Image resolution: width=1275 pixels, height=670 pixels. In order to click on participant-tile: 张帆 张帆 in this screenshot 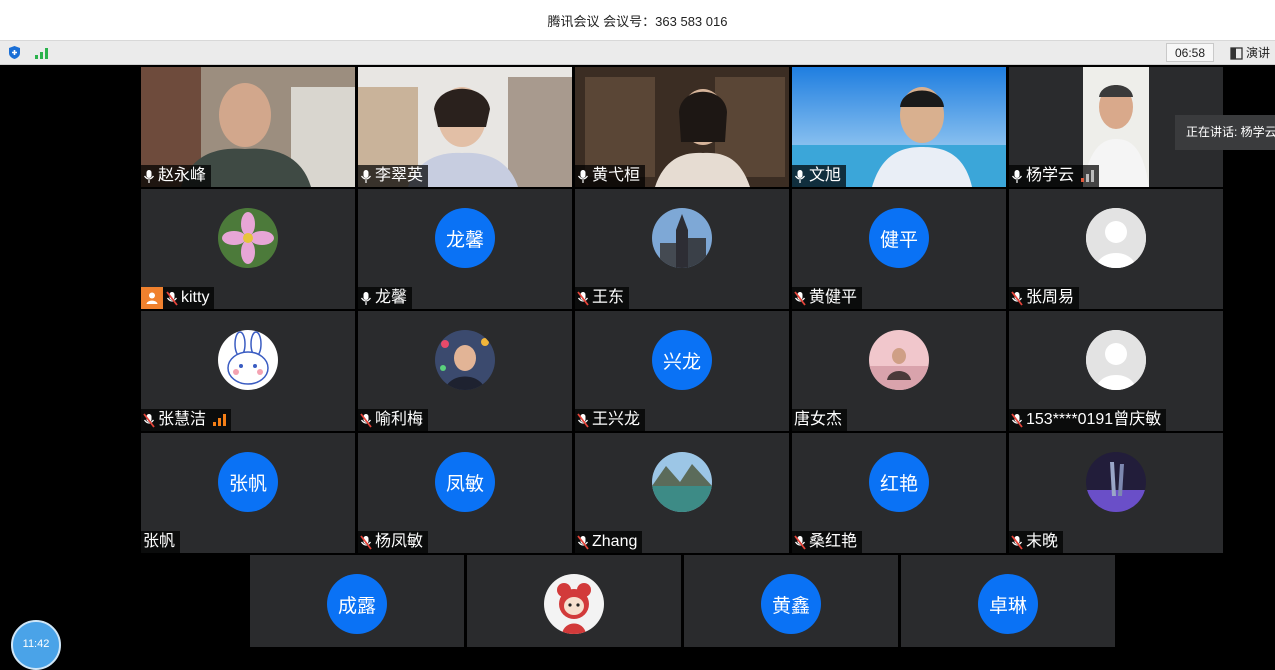, I will do `click(248, 493)`.